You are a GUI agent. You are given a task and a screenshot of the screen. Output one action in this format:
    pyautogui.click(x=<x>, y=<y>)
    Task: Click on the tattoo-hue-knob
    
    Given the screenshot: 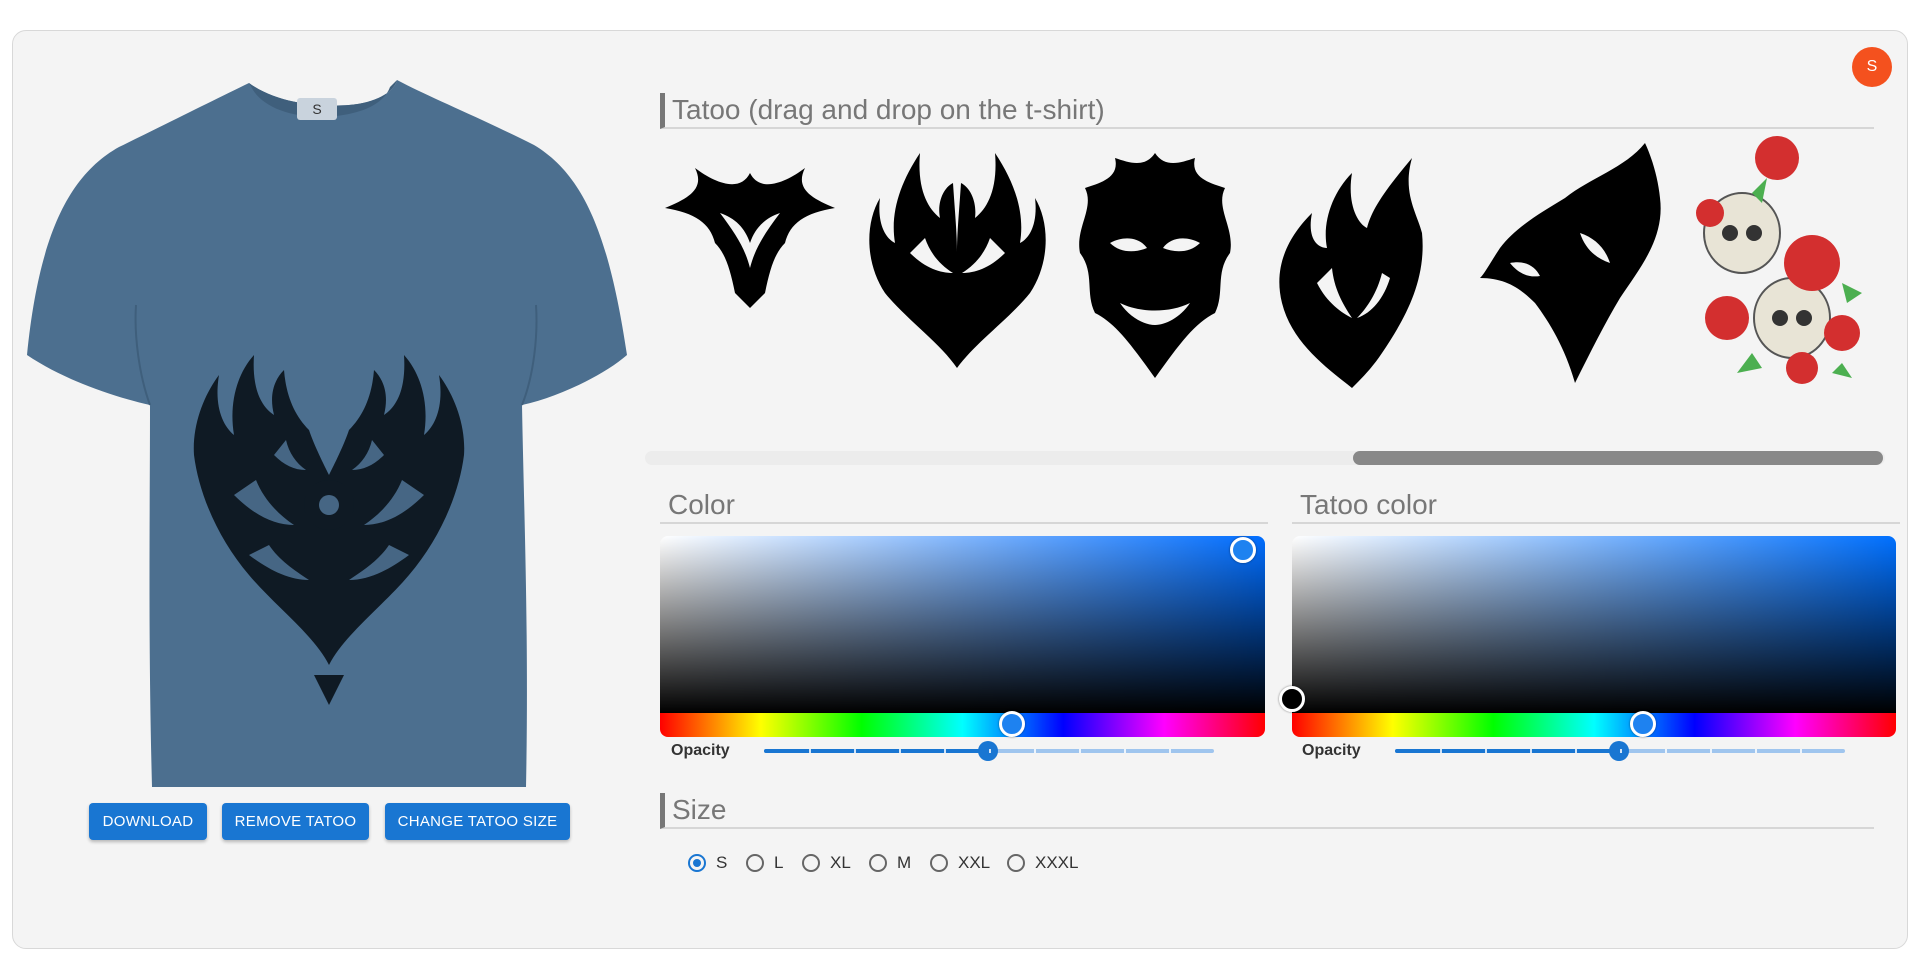 What is the action you would take?
    pyautogui.click(x=1643, y=724)
    